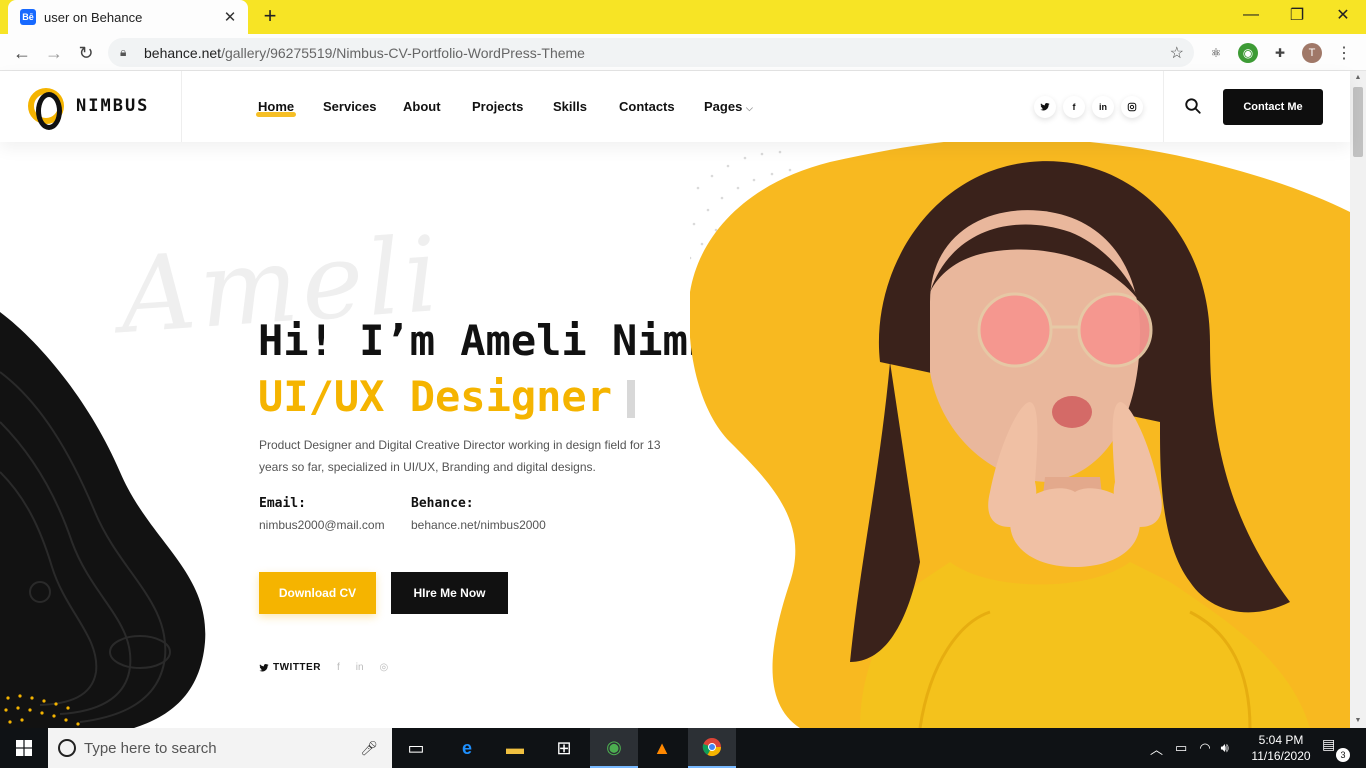 This screenshot has width=1366, height=768. Describe the element at coordinates (467, 748) in the screenshot. I see `edge-icon: e` at that location.